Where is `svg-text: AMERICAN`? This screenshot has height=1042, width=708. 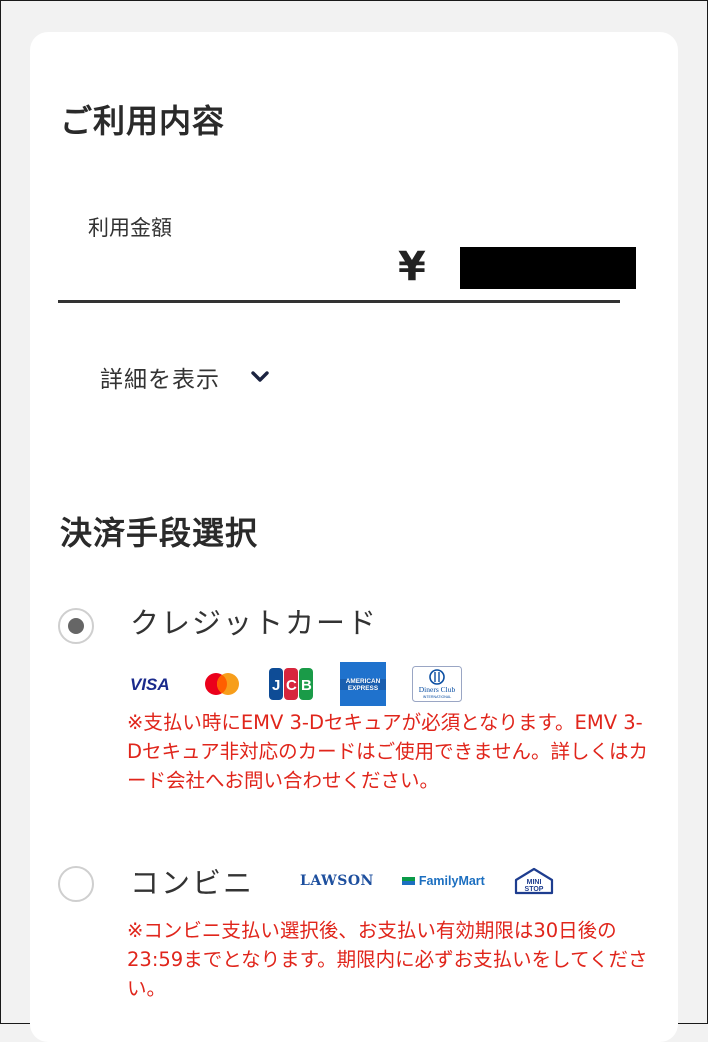
svg-text: AMERICAN is located at coordinates (363, 681).